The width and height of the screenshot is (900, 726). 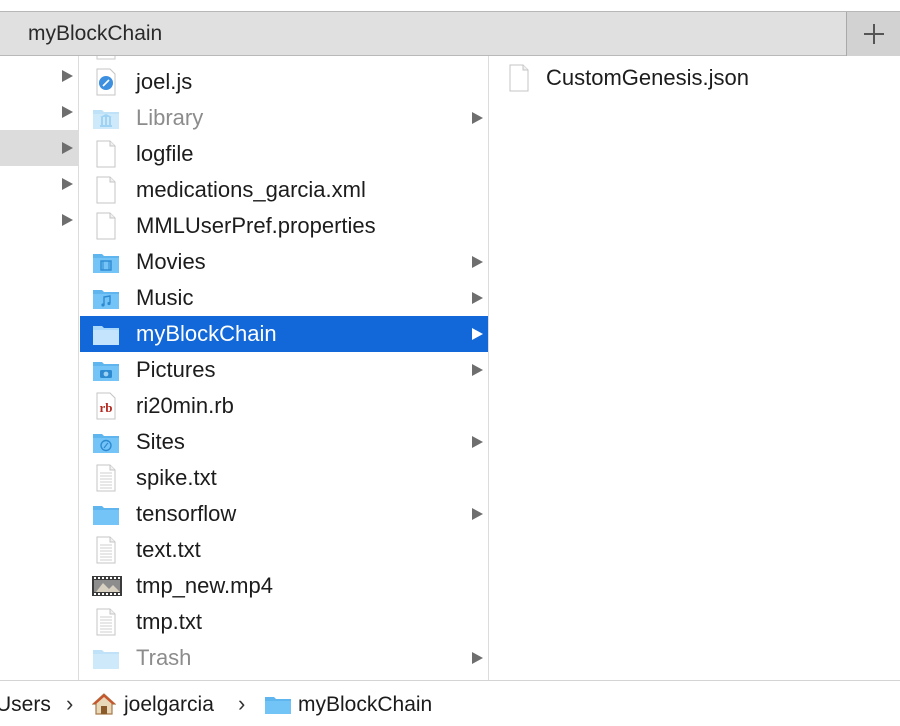 What do you see at coordinates (450, 5) in the screenshot?
I see `window-top-edge` at bounding box center [450, 5].